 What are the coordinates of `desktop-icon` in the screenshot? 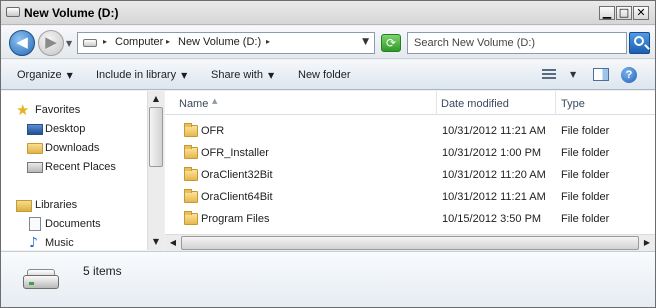 It's located at (35, 129).